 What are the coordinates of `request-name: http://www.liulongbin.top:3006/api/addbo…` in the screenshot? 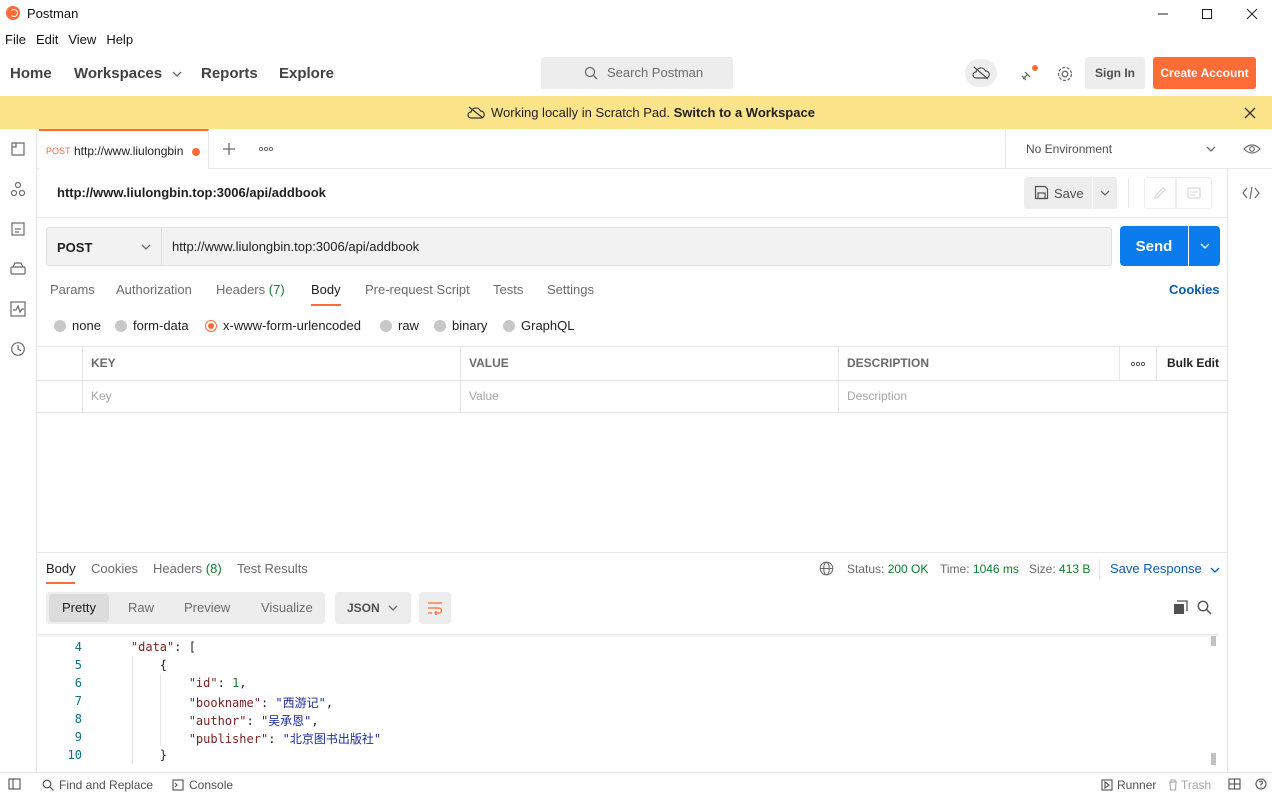 It's located at (191, 192).